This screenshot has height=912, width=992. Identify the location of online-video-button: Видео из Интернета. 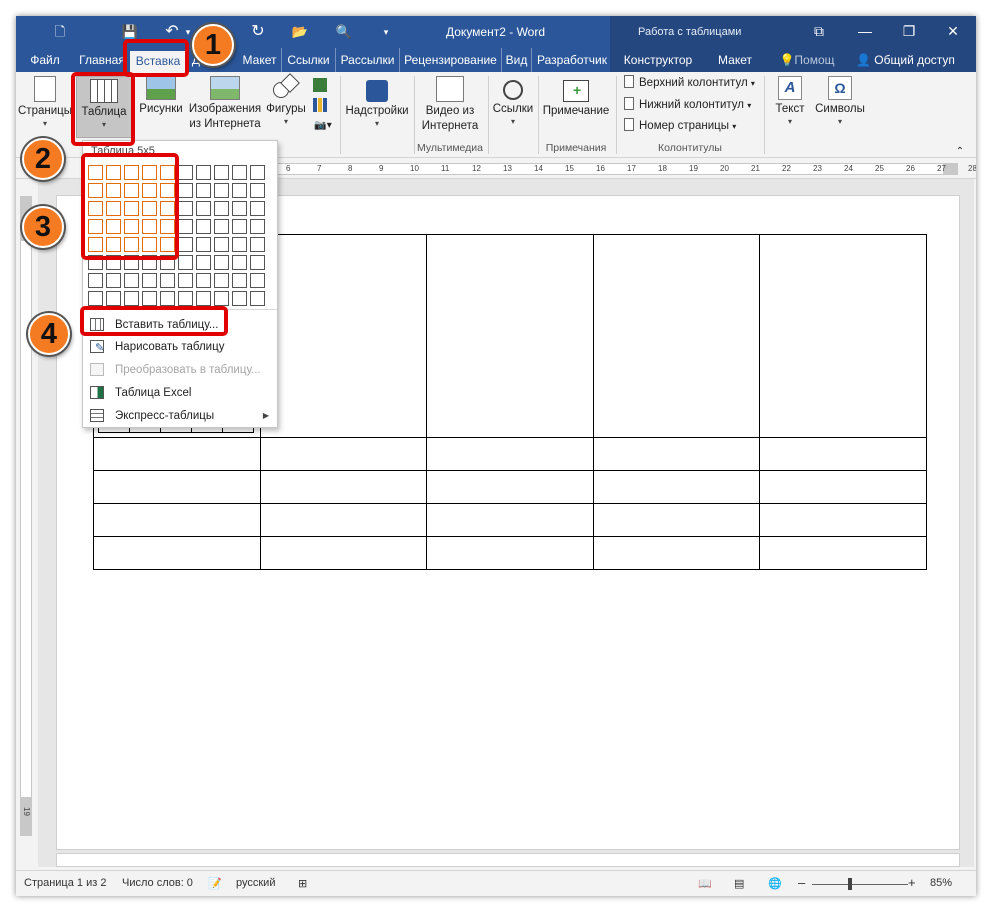
(450, 105).